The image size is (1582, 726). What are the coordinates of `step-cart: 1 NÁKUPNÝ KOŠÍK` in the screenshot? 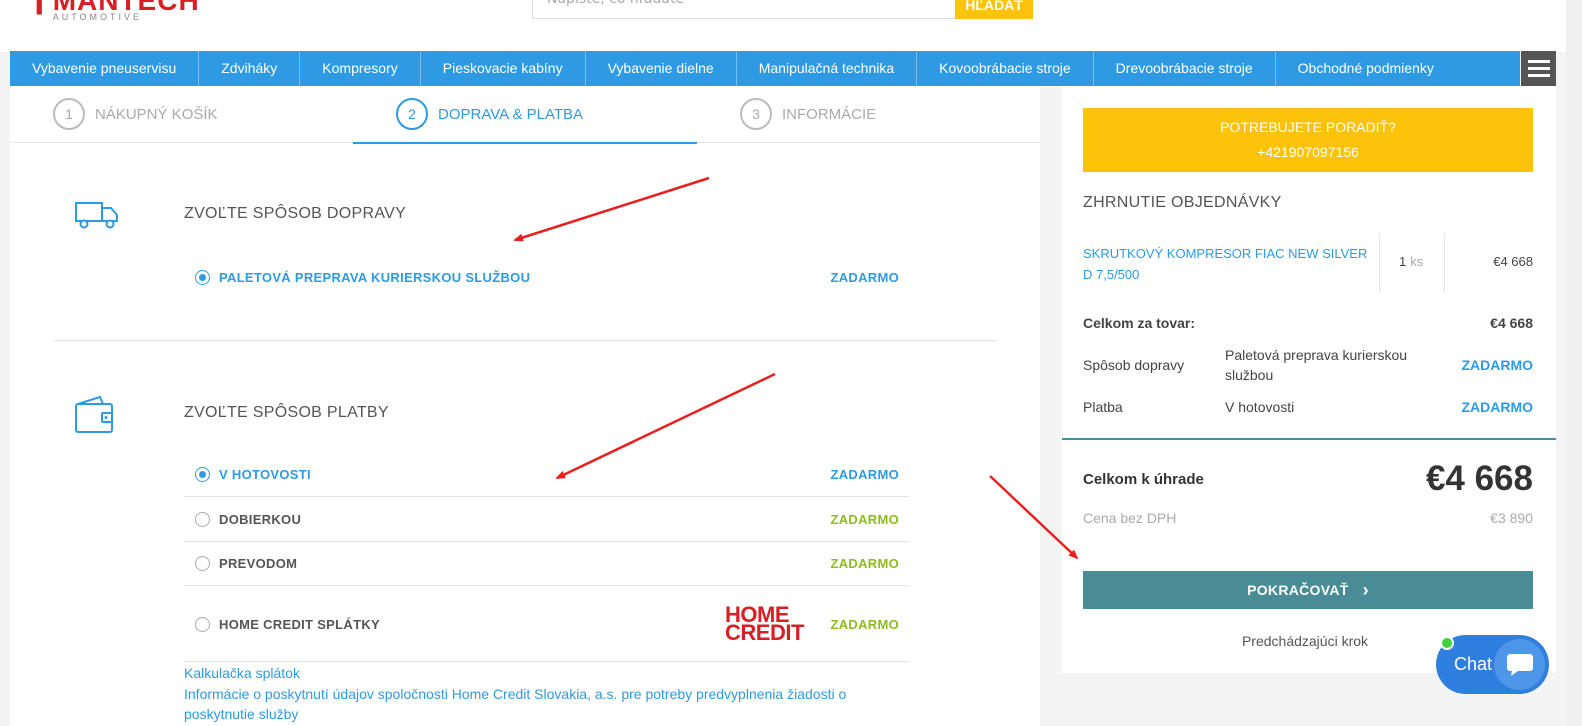 It's located at (135, 114).